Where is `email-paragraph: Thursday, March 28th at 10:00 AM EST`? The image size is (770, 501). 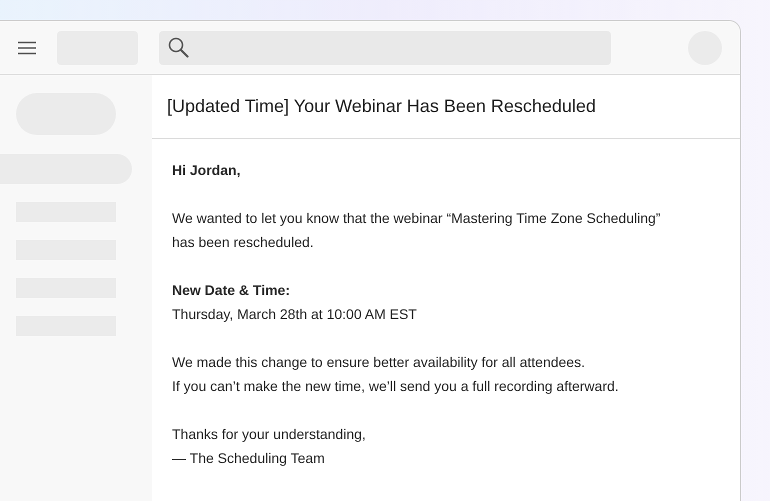
email-paragraph: Thursday, March 28th at 10:00 AM EST is located at coordinates (295, 314).